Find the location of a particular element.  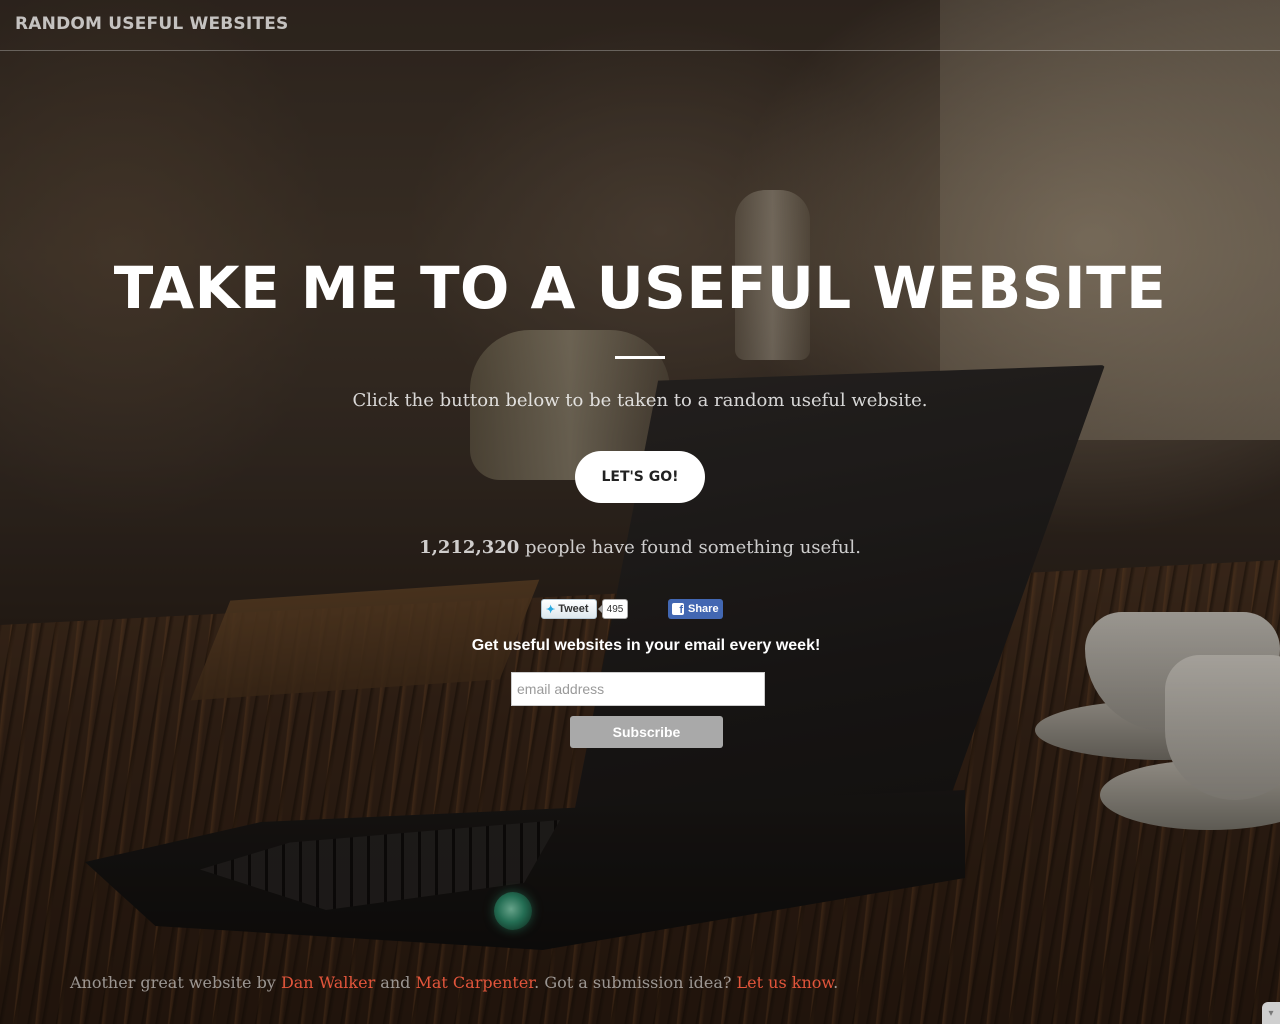

share-label: Share is located at coordinates (703, 609).